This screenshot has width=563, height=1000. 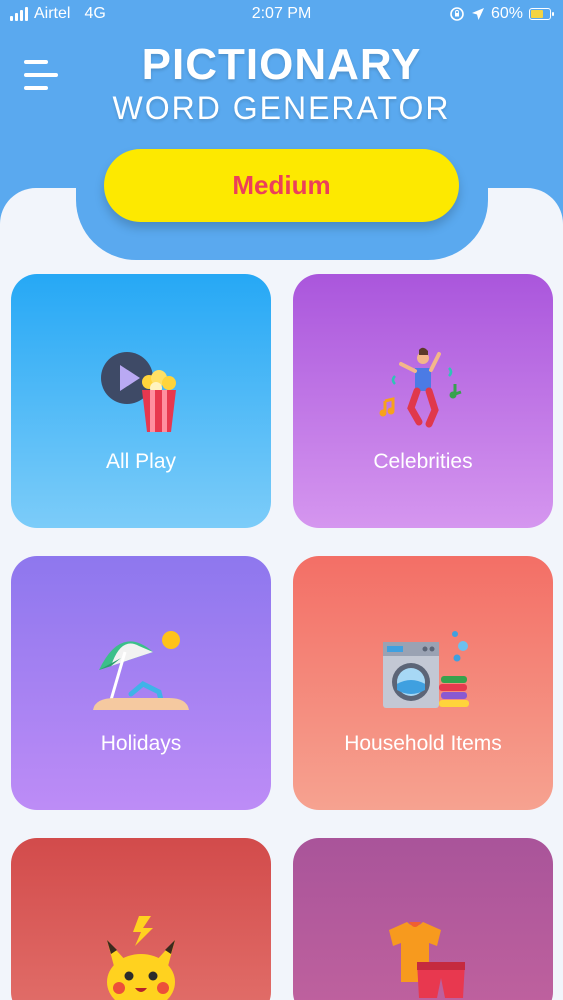 I want to click on difficulty-label: Medium, so click(x=281, y=185).